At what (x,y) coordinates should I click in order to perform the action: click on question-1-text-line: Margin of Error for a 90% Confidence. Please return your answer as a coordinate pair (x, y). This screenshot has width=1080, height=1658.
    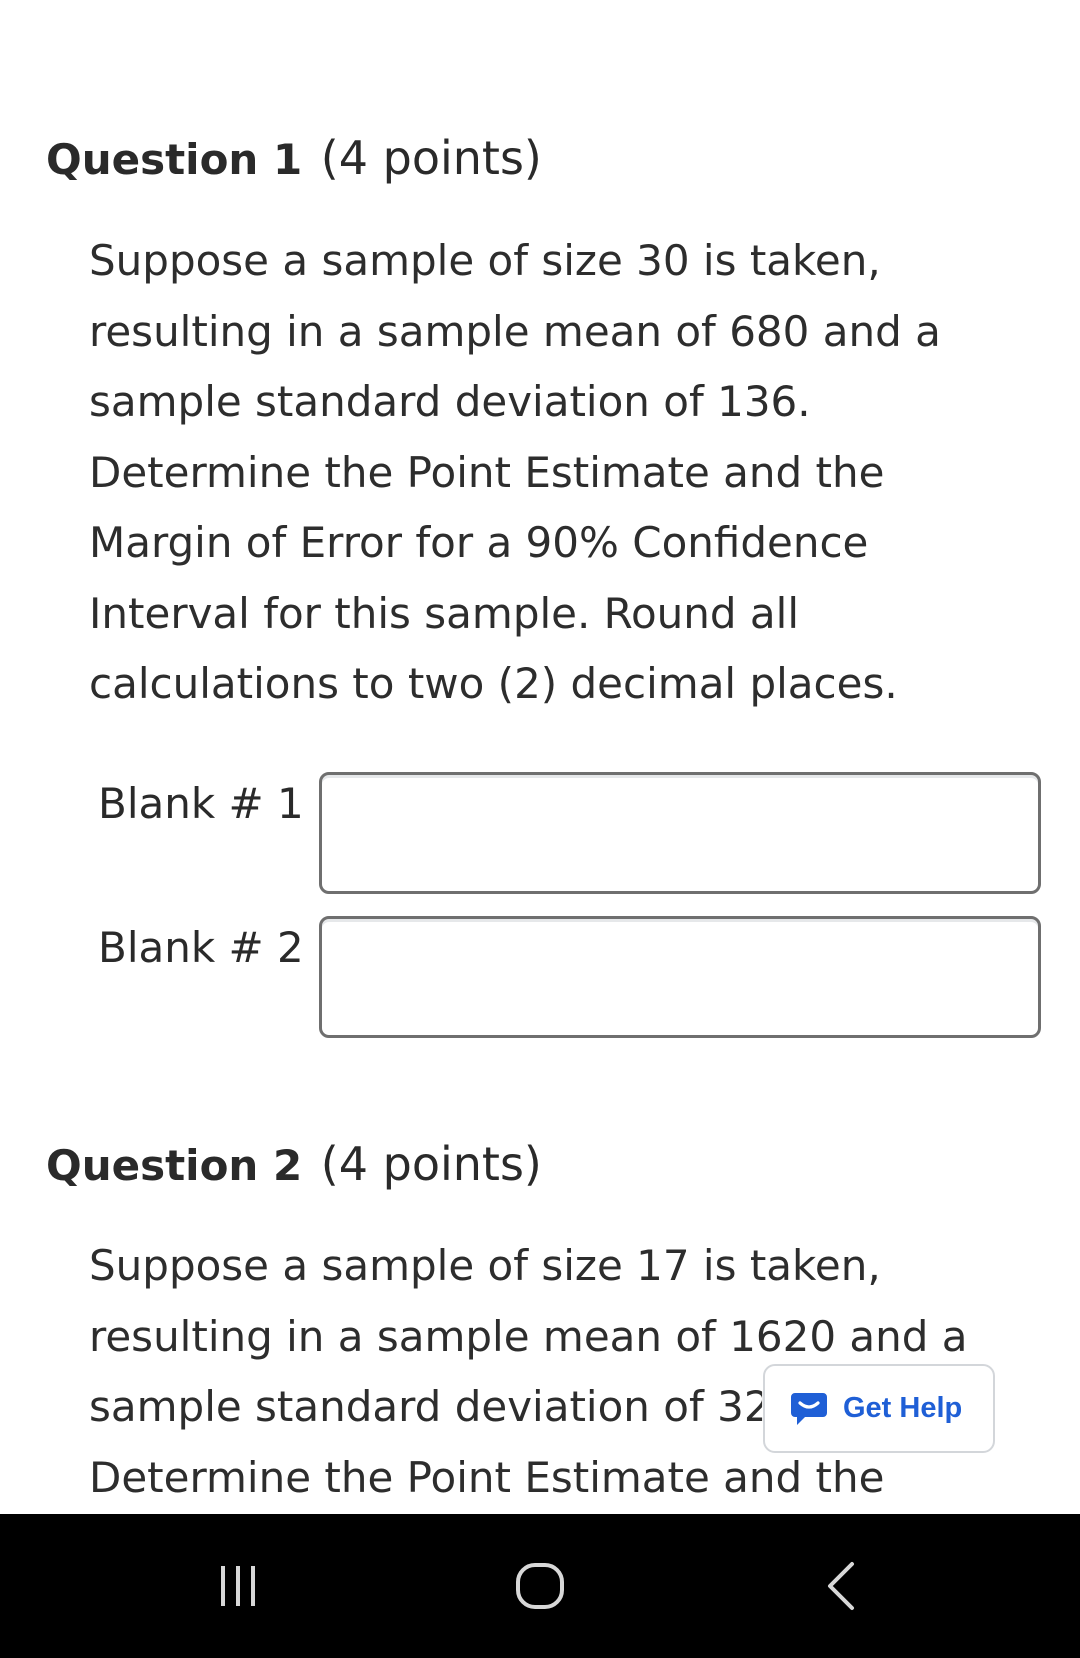
    Looking at the image, I should click on (479, 542).